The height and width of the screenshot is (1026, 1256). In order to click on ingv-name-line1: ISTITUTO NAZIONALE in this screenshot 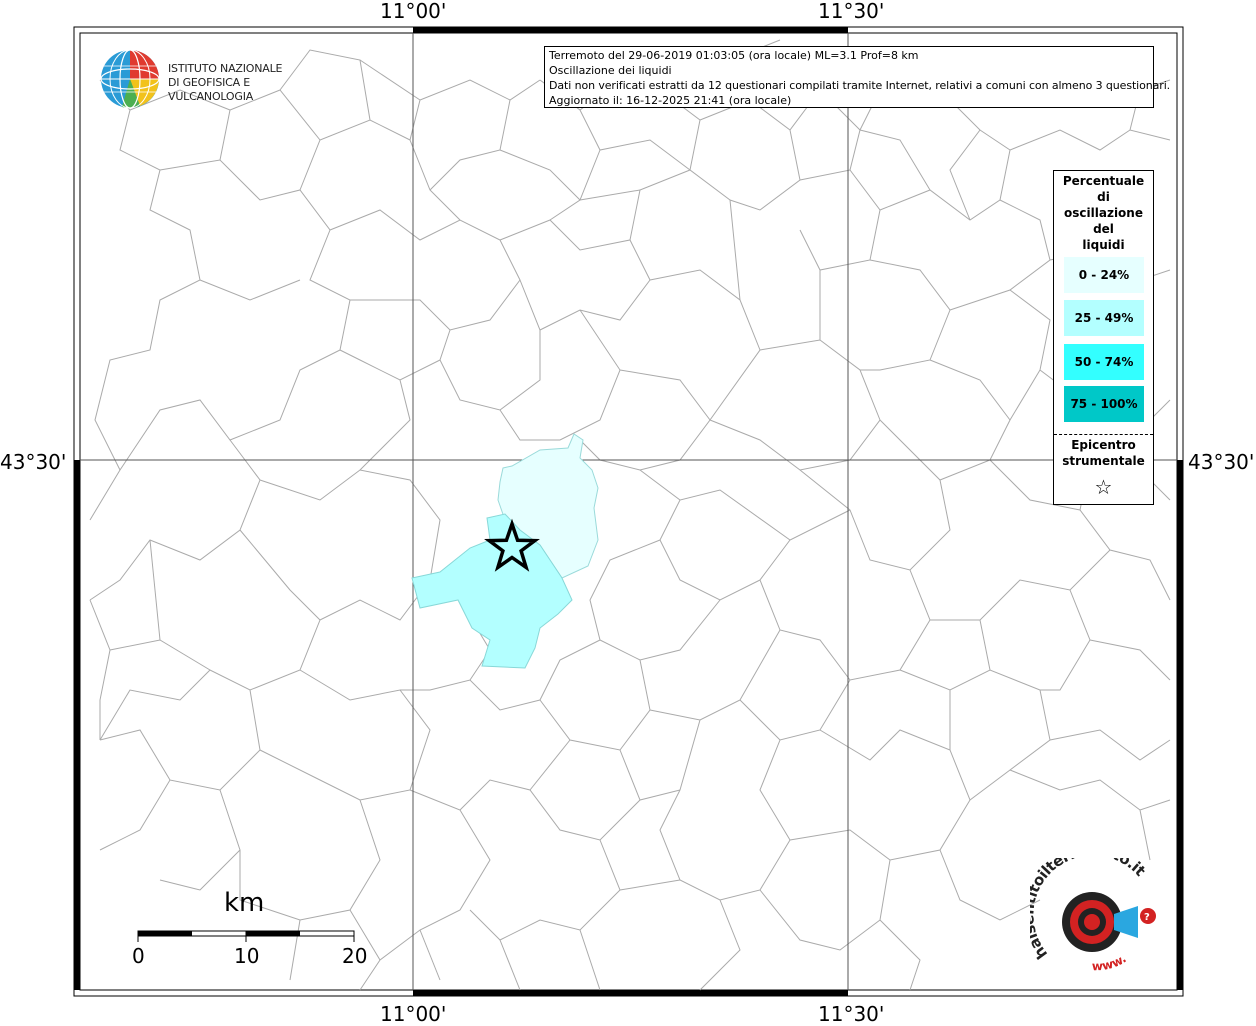, I will do `click(225, 68)`.